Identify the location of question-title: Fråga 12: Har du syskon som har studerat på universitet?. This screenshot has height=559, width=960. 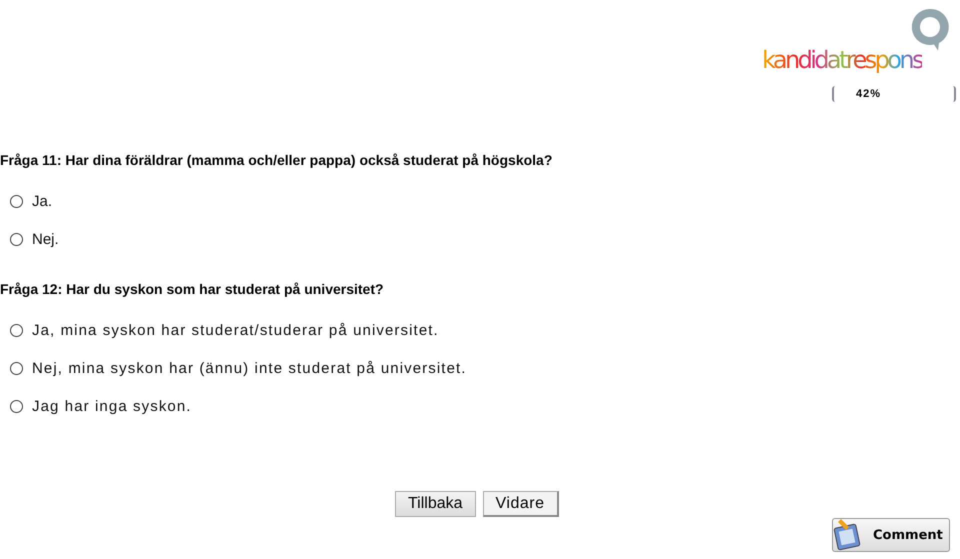
(192, 289).